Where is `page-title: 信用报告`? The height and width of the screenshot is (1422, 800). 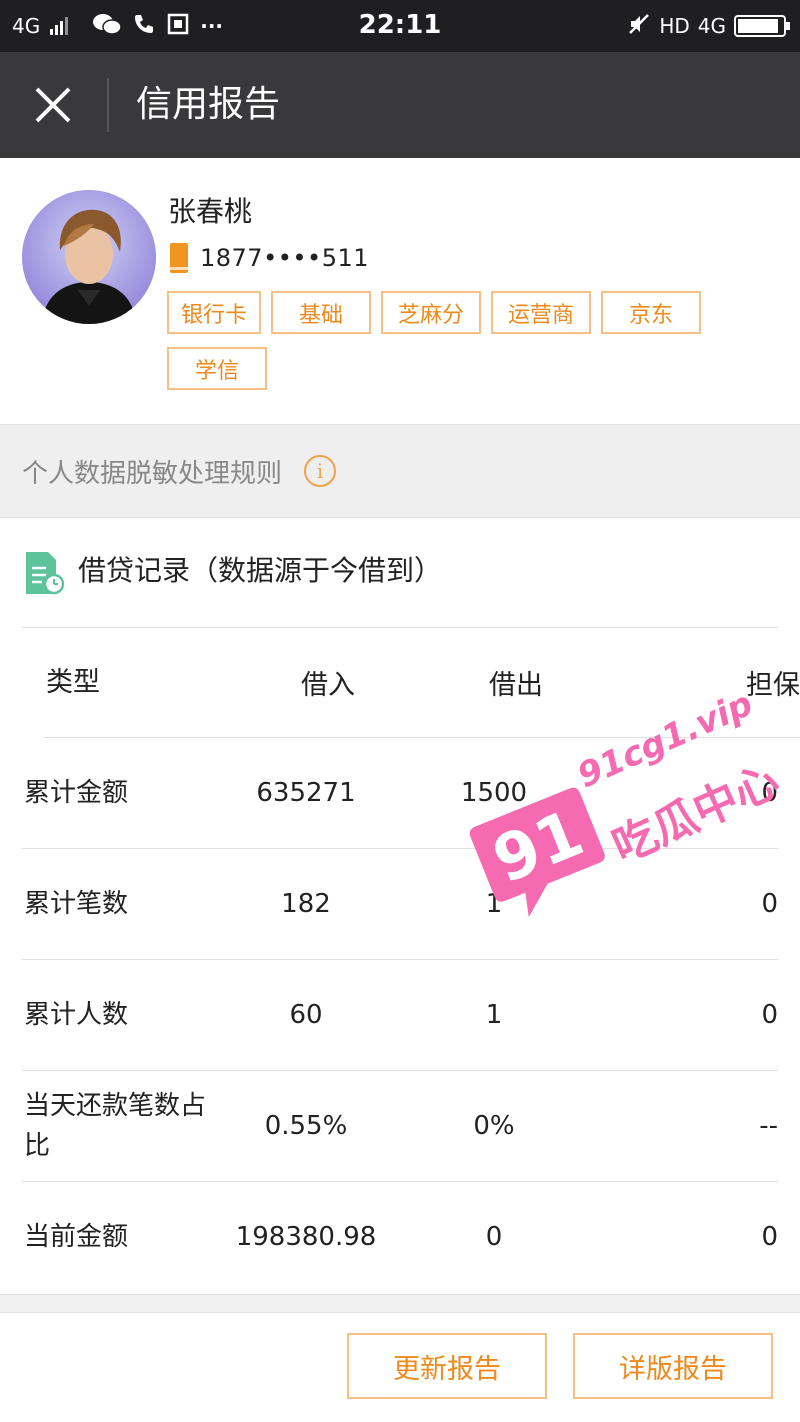 page-title: 信用报告 is located at coordinates (208, 104).